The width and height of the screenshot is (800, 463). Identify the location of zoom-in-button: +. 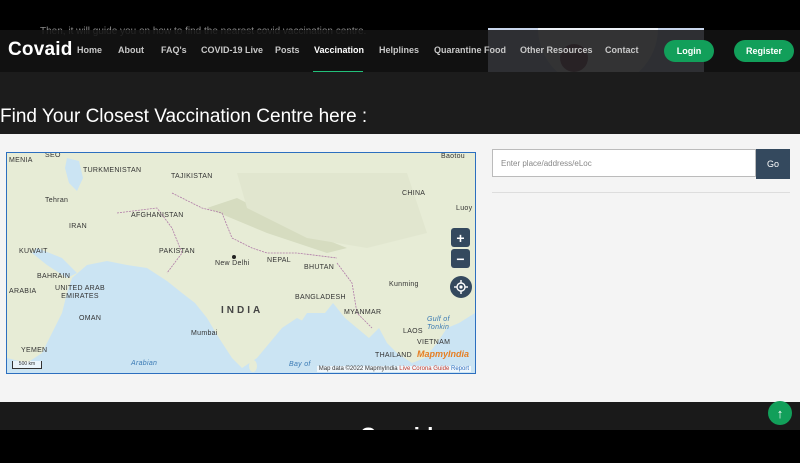
(460, 237).